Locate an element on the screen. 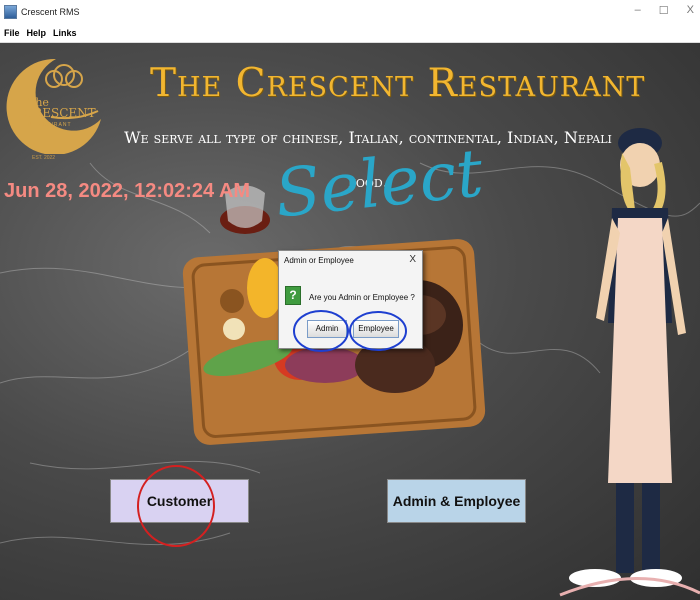 The width and height of the screenshot is (700, 600). maximize-icon: ☐ is located at coordinates (664, 10).